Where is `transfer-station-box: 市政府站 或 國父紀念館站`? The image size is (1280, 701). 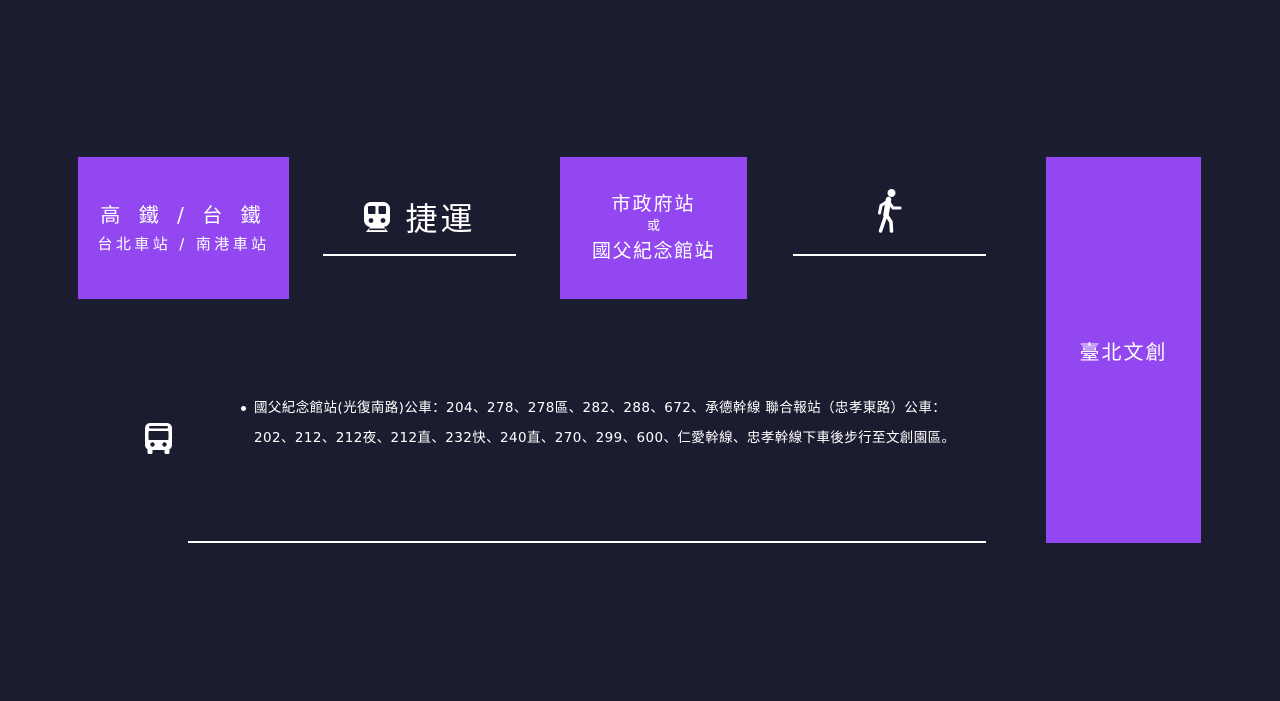
transfer-station-box: 市政府站 或 國父紀念館站 is located at coordinates (653, 228).